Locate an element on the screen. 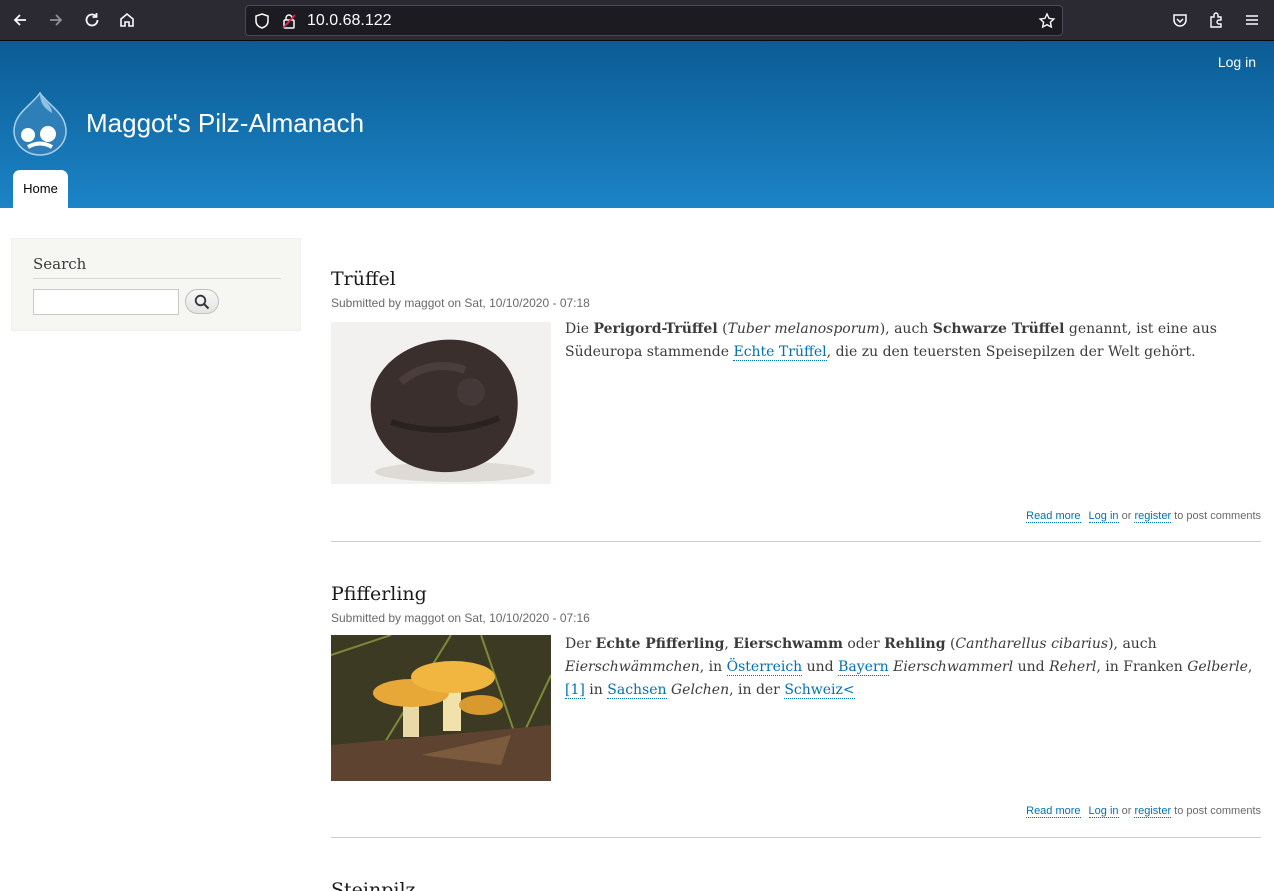  reload-icon is located at coordinates (92, 20).